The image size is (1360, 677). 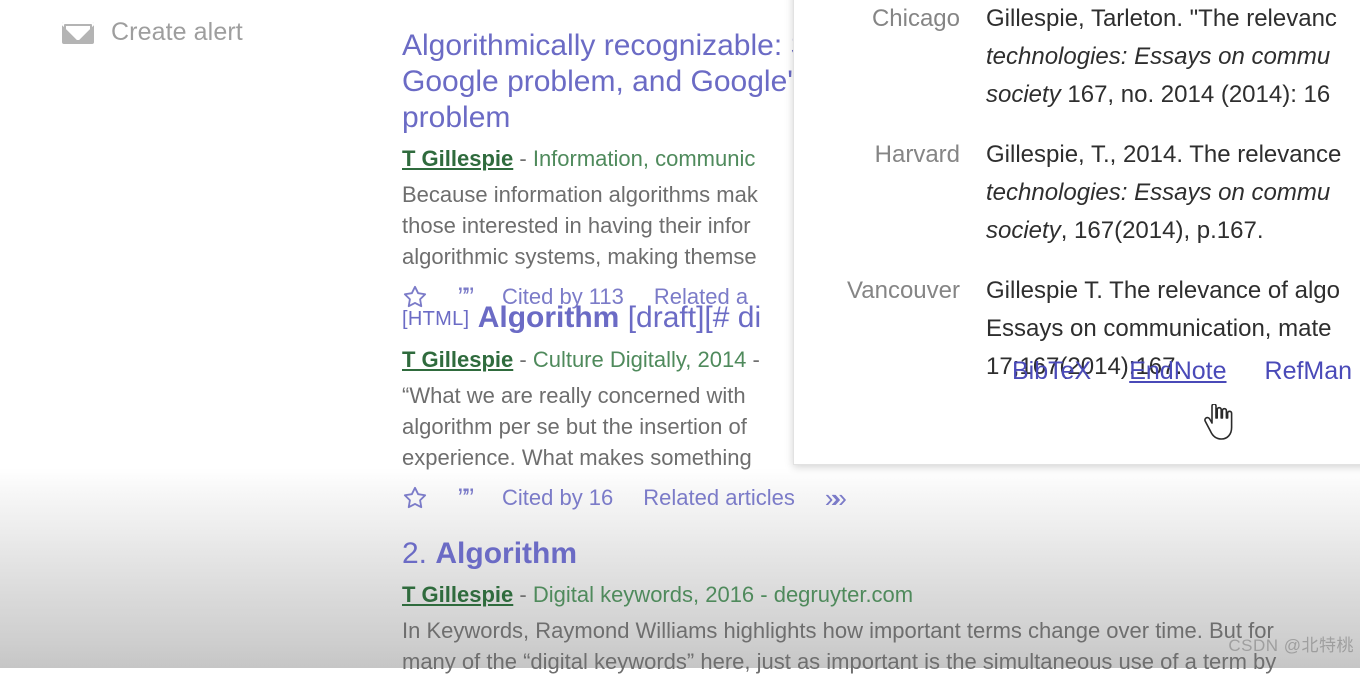 I want to click on create-alert-button: Create alert, so click(x=152, y=32).